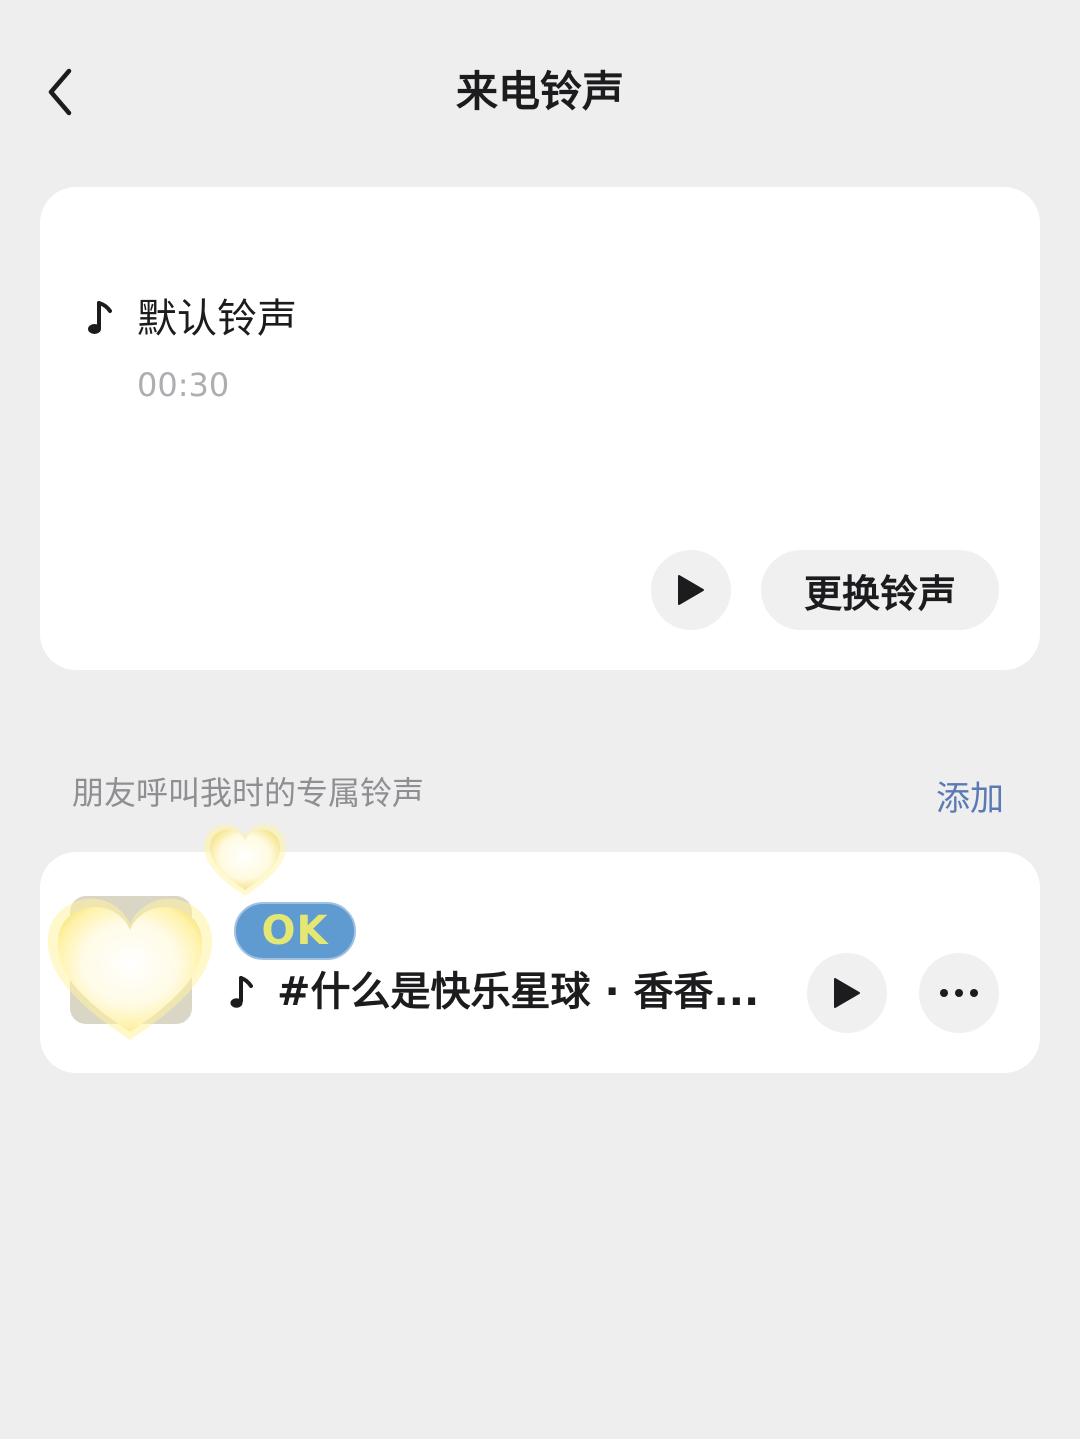 This screenshot has width=1080, height=1439. Describe the element at coordinates (970, 799) in the screenshot. I see `add-button: 添加` at that location.